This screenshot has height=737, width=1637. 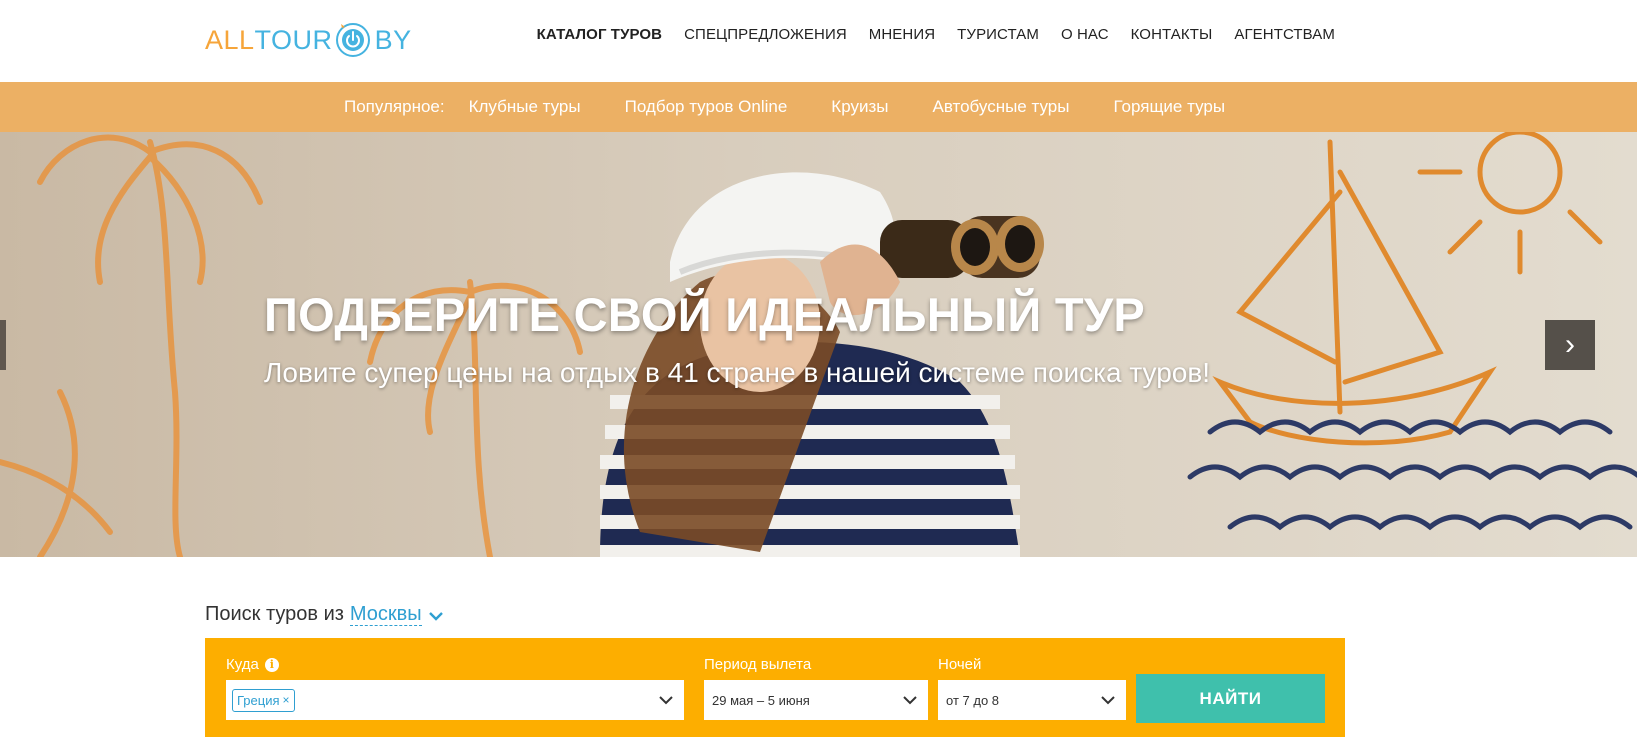 What do you see at coordinates (765, 34) in the screenshot?
I see `nav-item-special-offers: СПЕЦПРЕДЛОЖЕНИЯ` at bounding box center [765, 34].